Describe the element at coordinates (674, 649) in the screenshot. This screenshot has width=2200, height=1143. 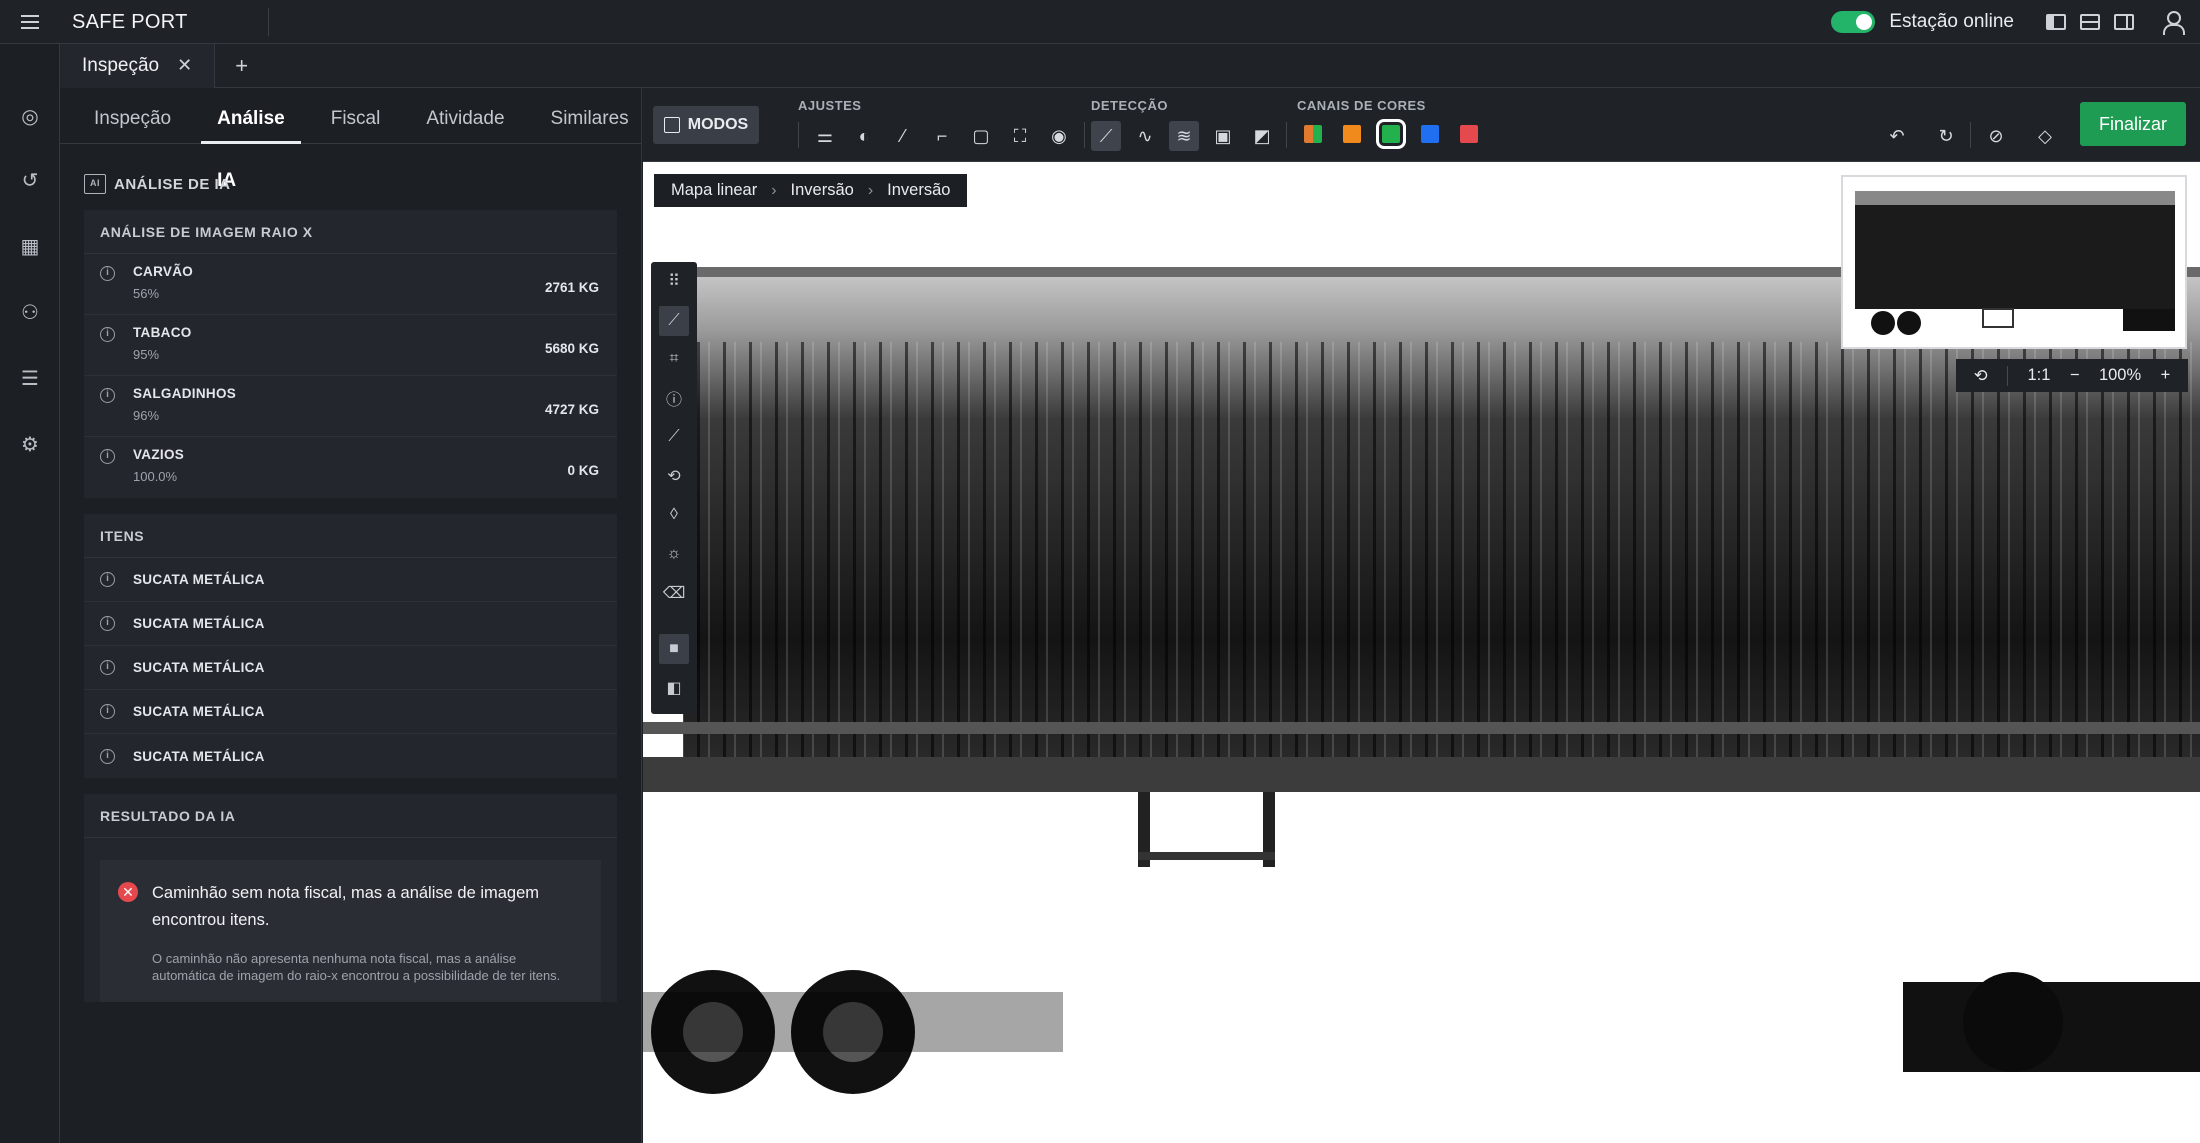
I see `square-fill-icon: ■` at that location.